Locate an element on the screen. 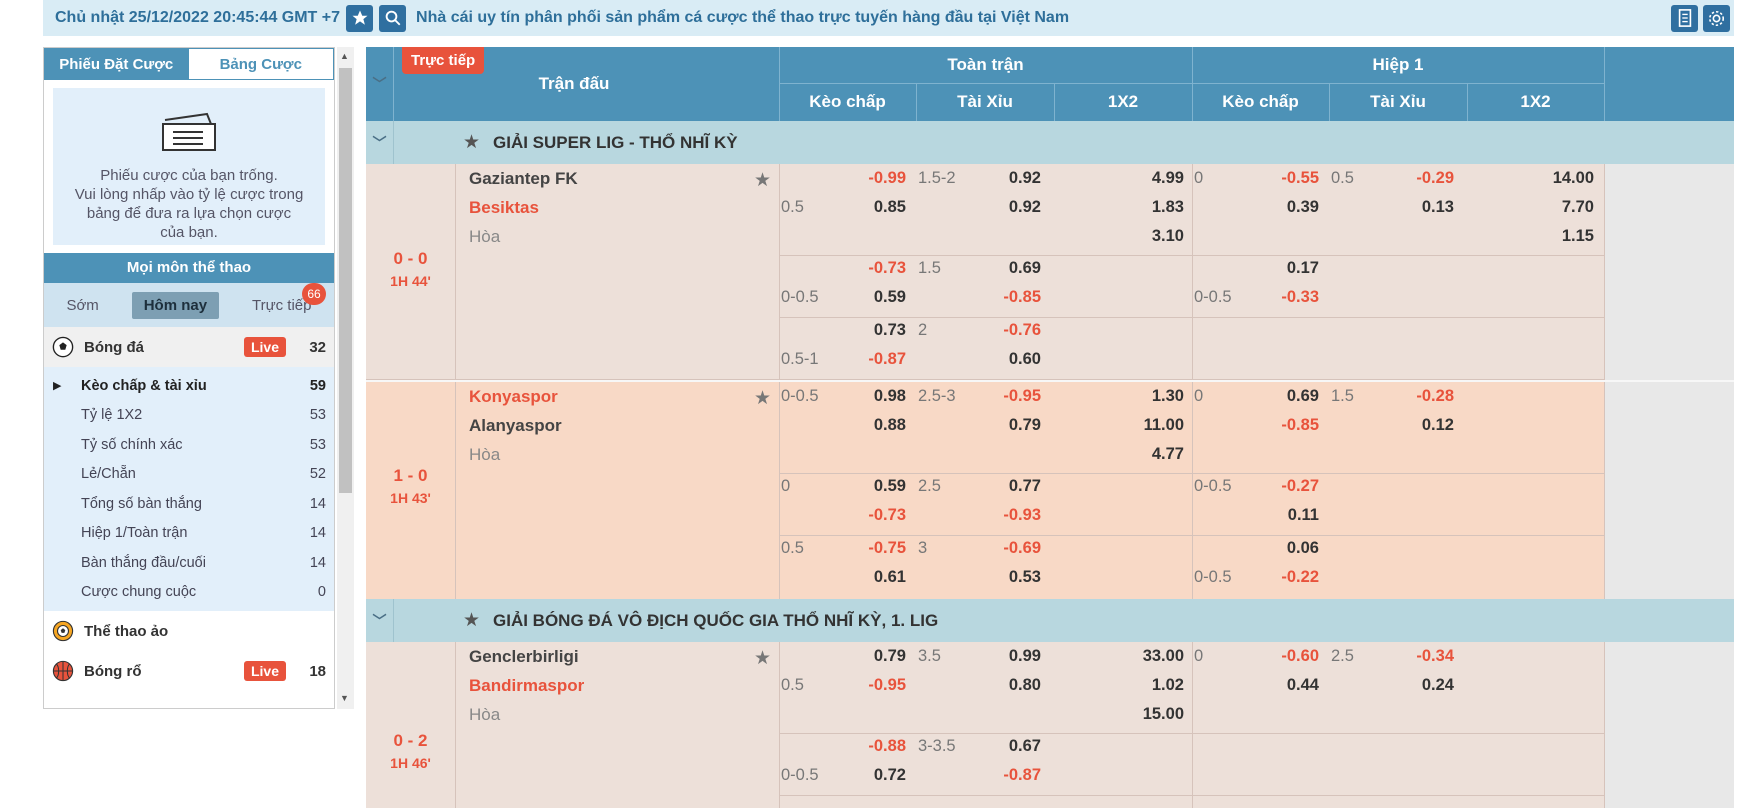  tab-bet-slip: Phiếu Đặt Cược is located at coordinates (116, 64).